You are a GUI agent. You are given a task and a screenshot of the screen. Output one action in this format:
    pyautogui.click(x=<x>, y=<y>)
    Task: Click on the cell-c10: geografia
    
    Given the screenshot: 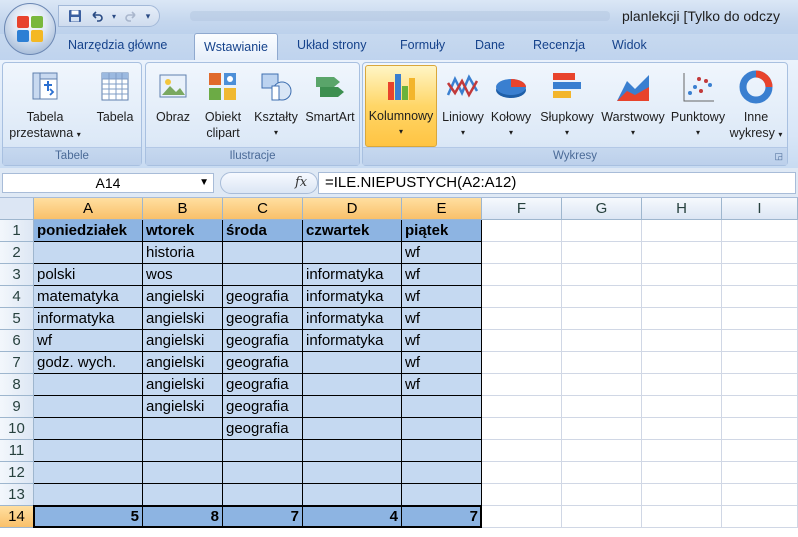 What is the action you would take?
    pyautogui.click(x=263, y=429)
    